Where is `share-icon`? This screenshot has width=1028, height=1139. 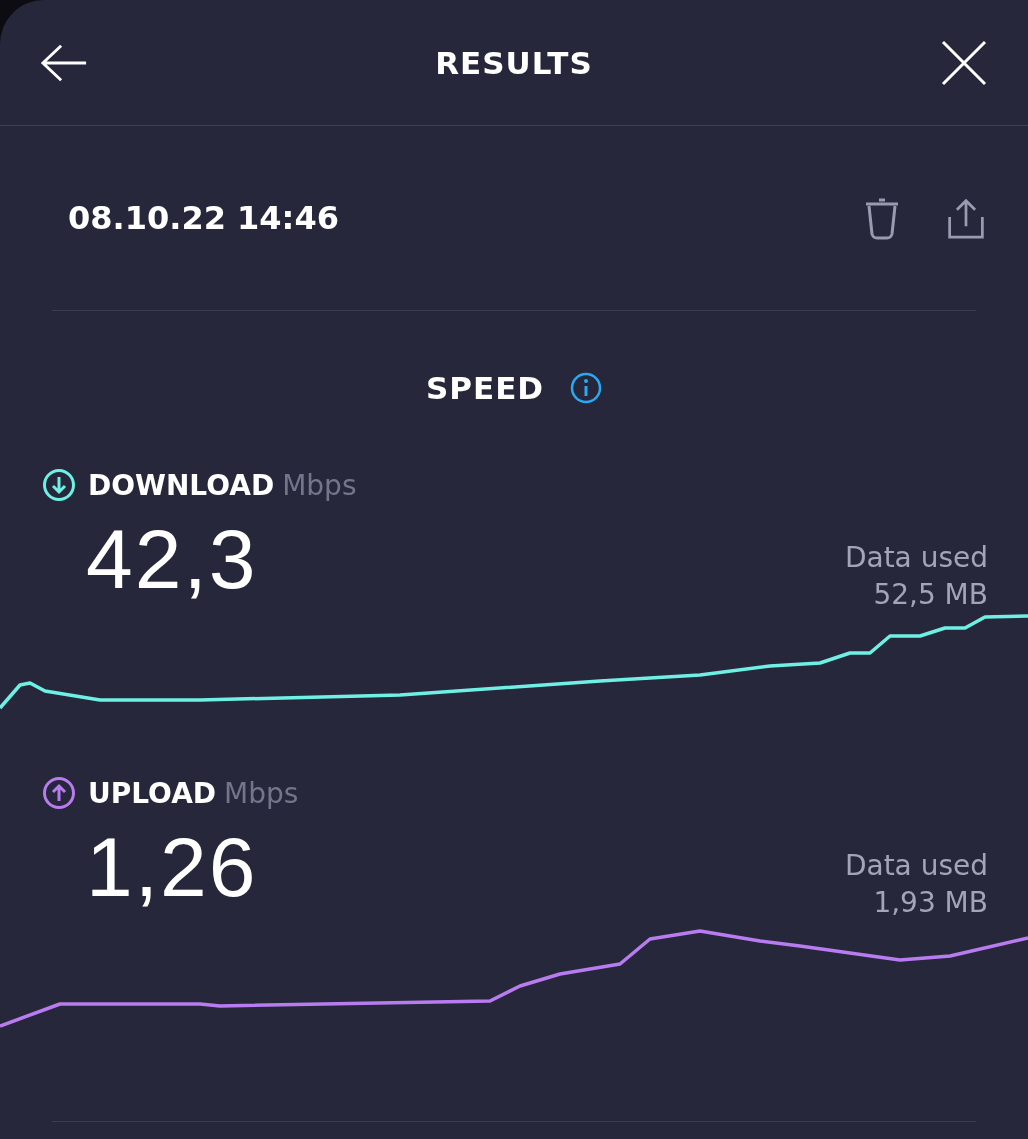
share-icon is located at coordinates (966, 218).